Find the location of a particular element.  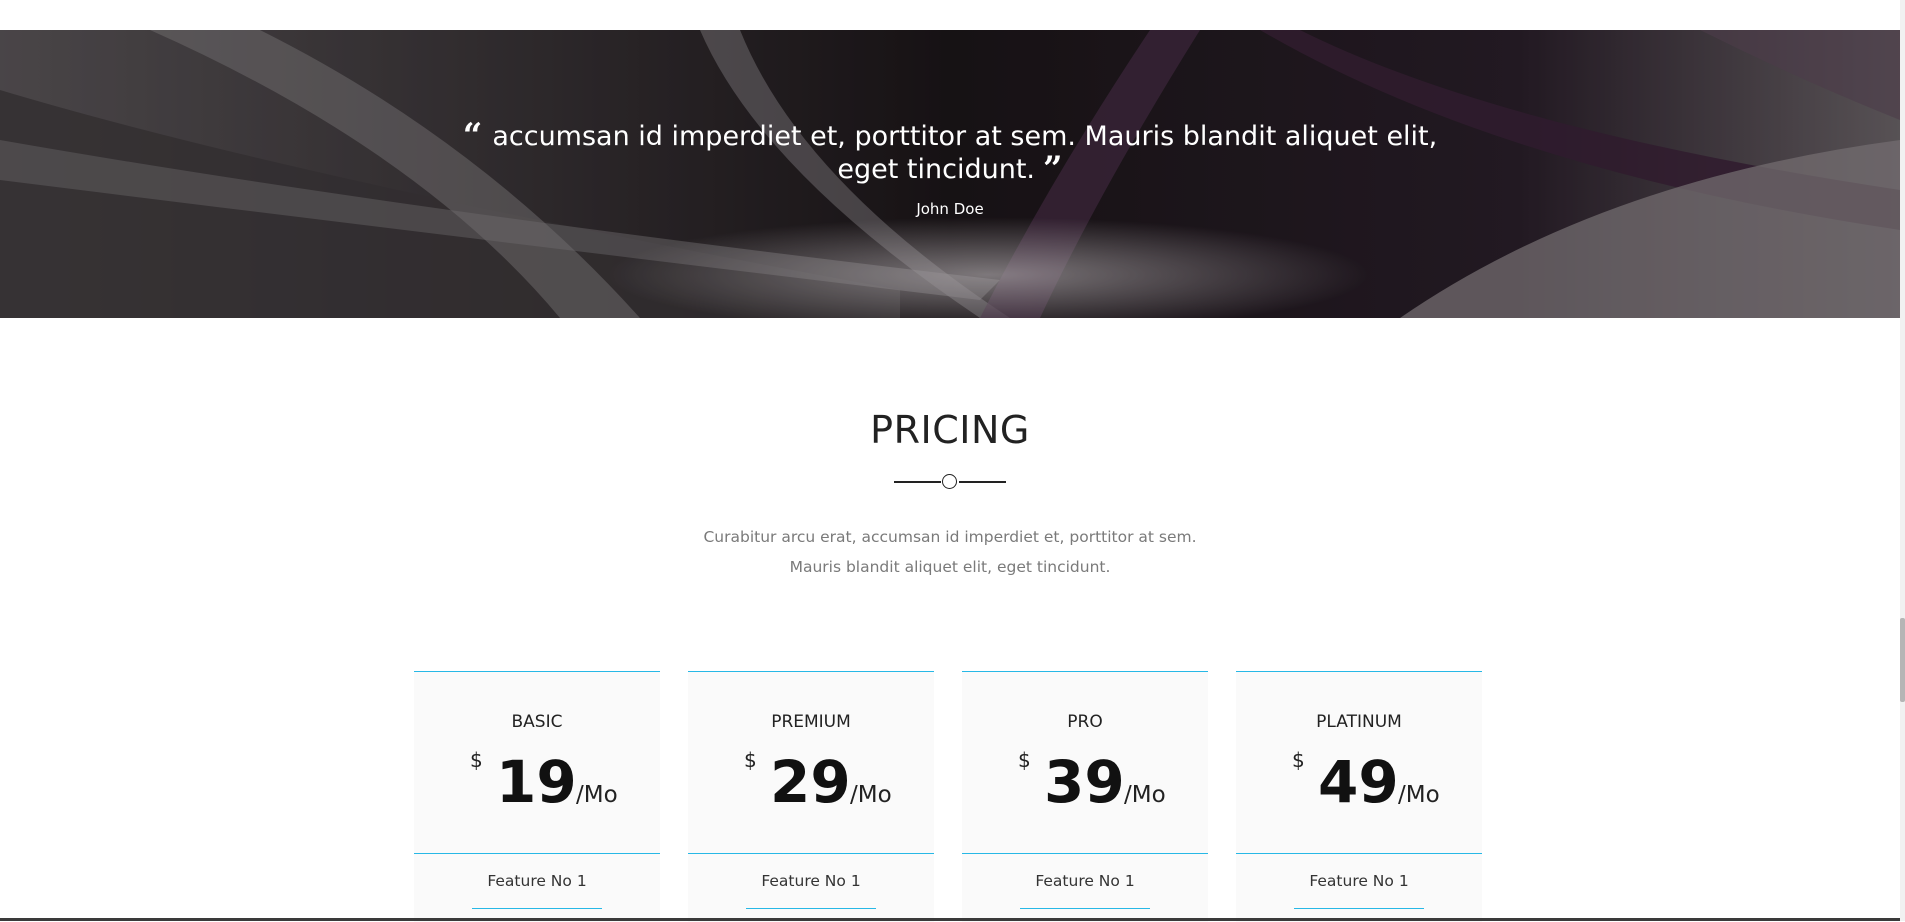

divider-circle-icon is located at coordinates (949, 481).